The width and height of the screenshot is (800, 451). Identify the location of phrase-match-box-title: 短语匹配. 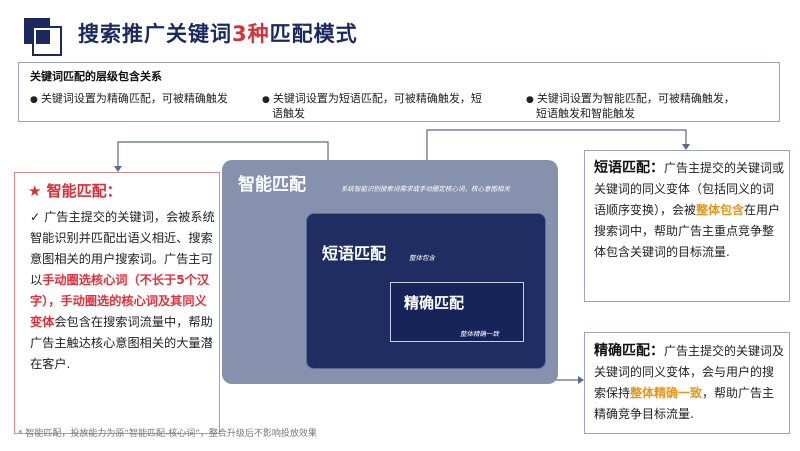
(354, 253).